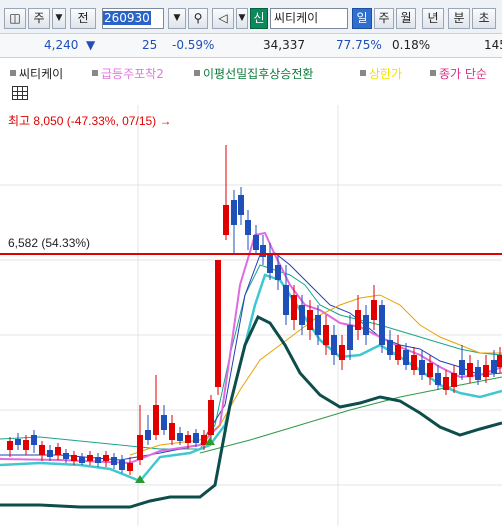  I want to click on legend-item-close-simple: 종가 단순, so click(458, 73).